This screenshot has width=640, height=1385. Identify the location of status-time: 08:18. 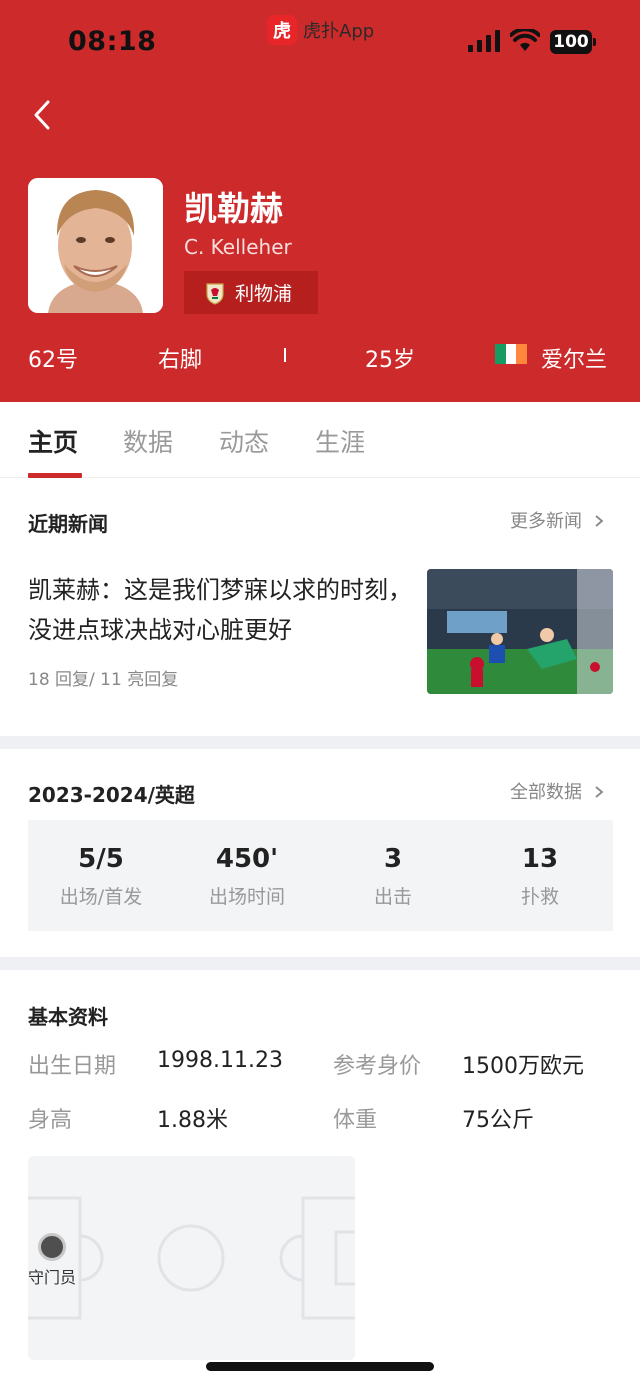
(112, 41).